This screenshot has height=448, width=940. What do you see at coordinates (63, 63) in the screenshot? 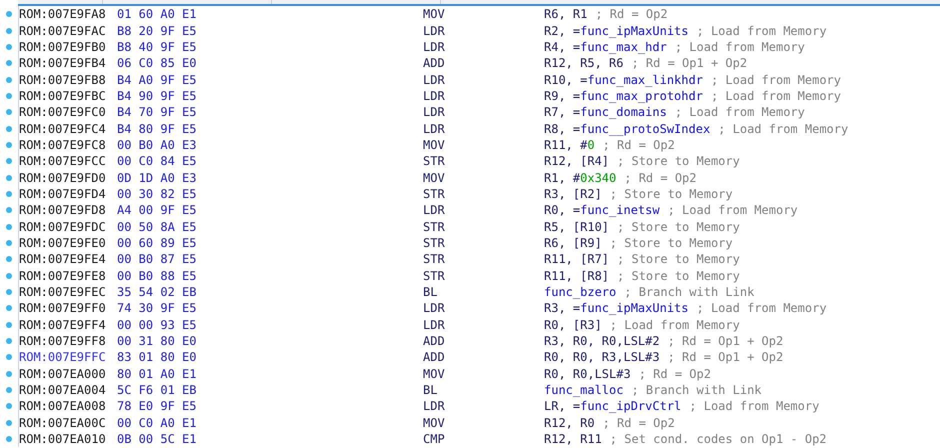
I see `address-text: ROM:007E9FB4` at bounding box center [63, 63].